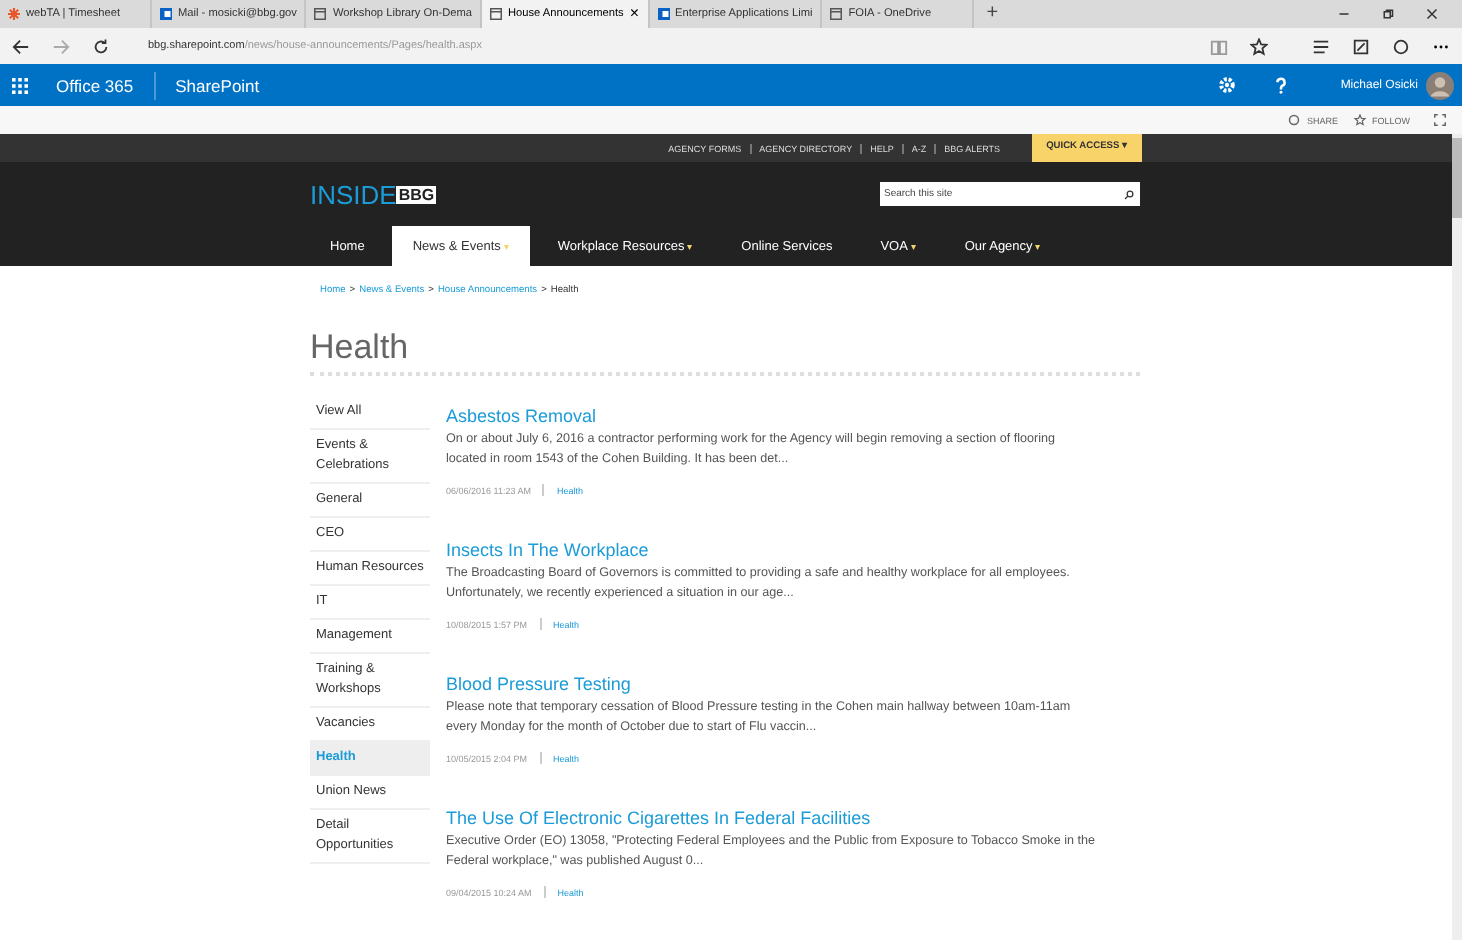 This screenshot has height=940, width=1462. Describe the element at coordinates (106, 85) in the screenshot. I see `office-365-link: Office 365` at that location.